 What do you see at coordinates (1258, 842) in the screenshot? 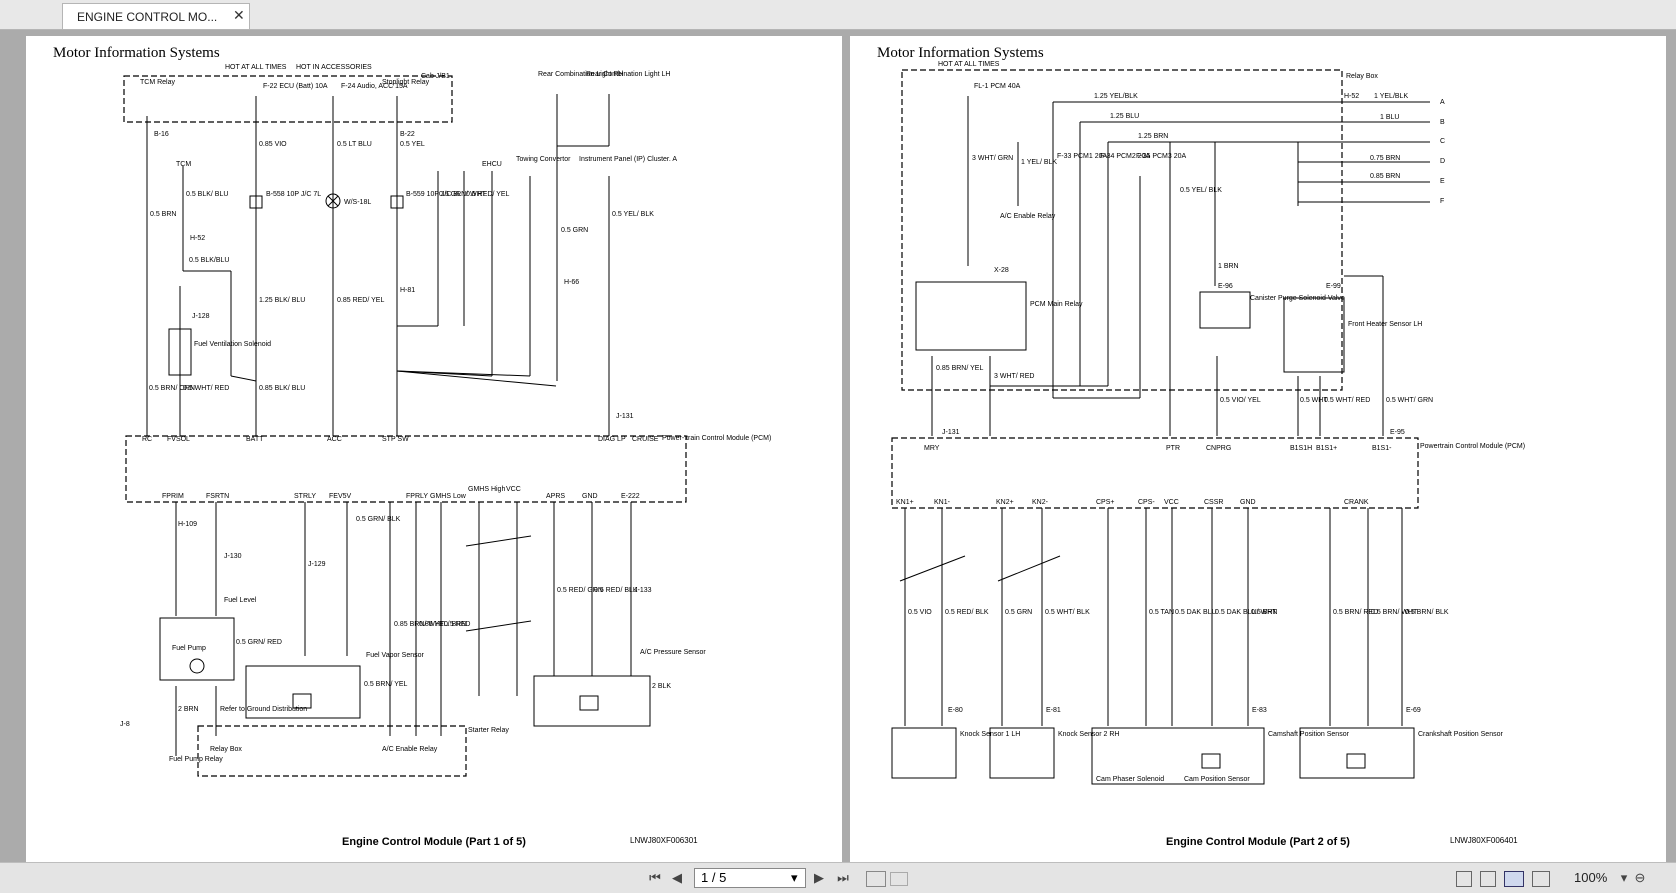
I see `page-footer: Engine Control Module (Part 2 of 5)` at bounding box center [1258, 842].